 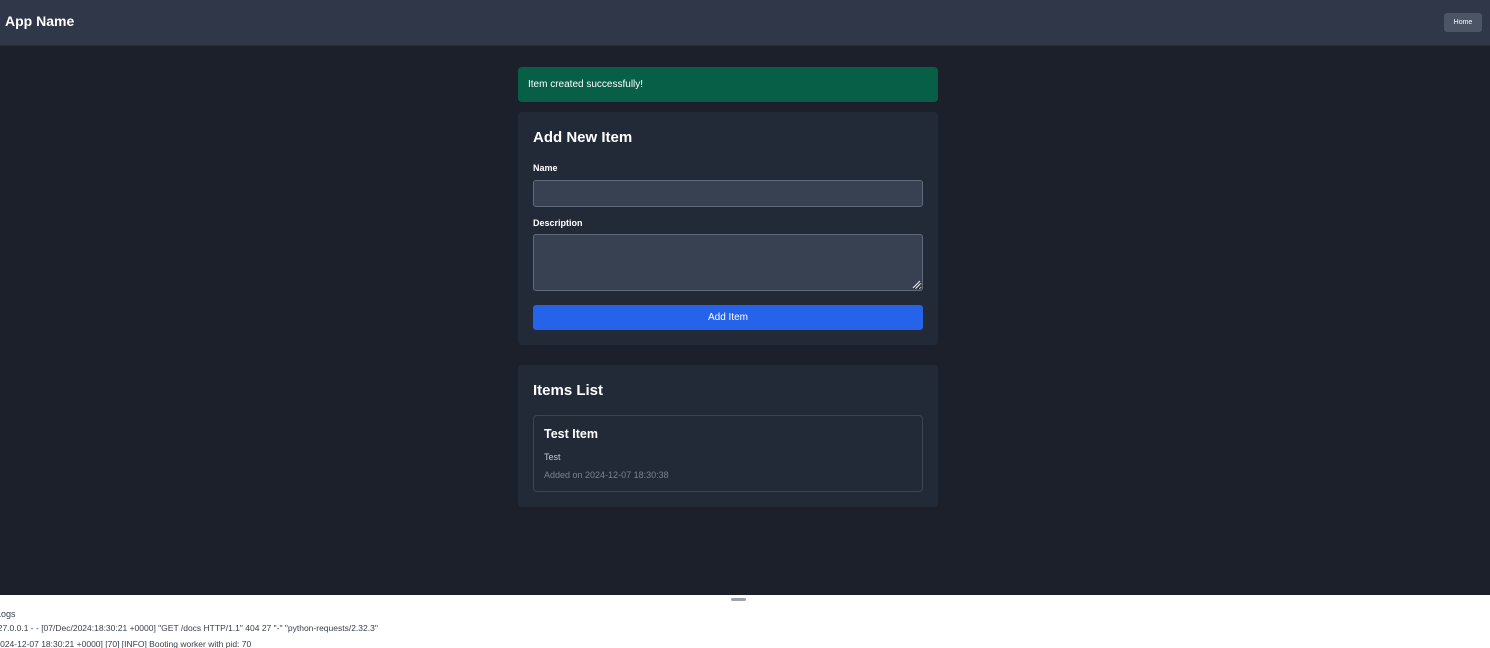 What do you see at coordinates (552, 457) in the screenshot?
I see `item-description: Test` at bounding box center [552, 457].